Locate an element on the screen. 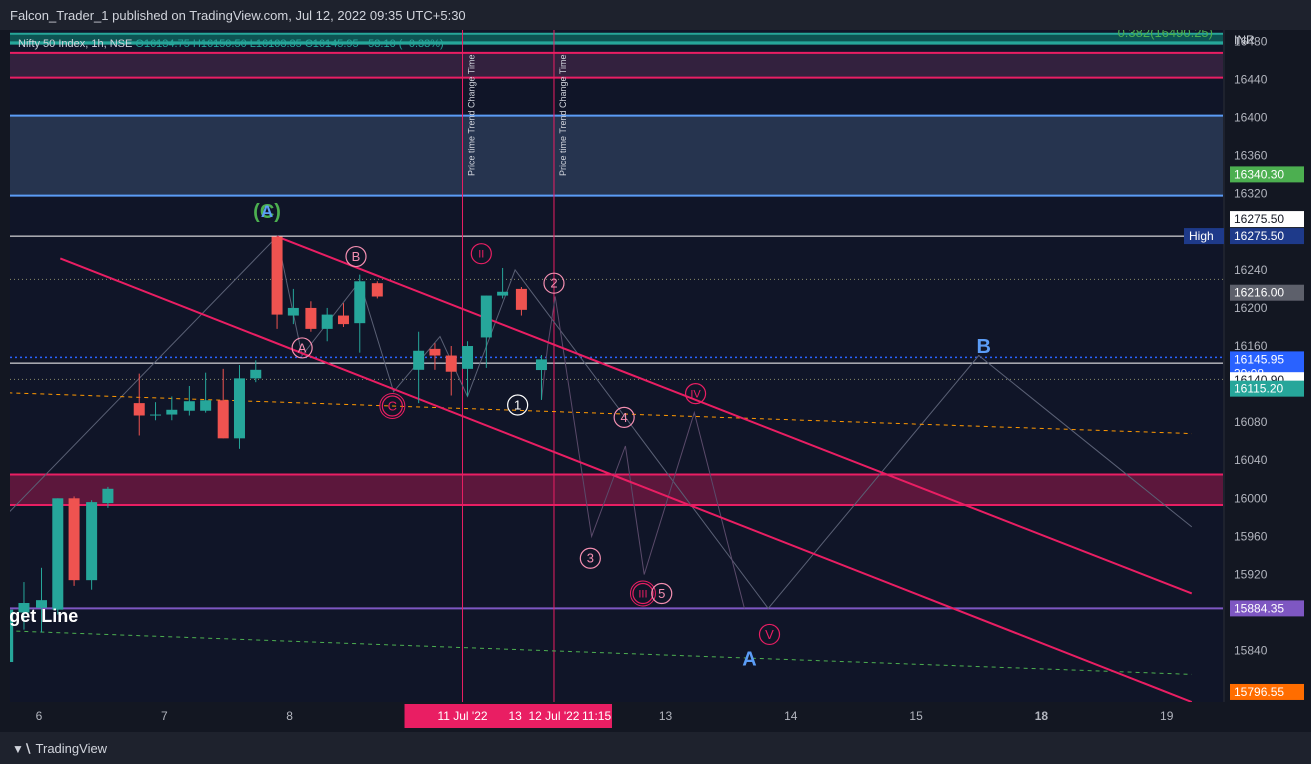 The image size is (1311, 764). price-label-value: 16340.30 is located at coordinates (1259, 174).